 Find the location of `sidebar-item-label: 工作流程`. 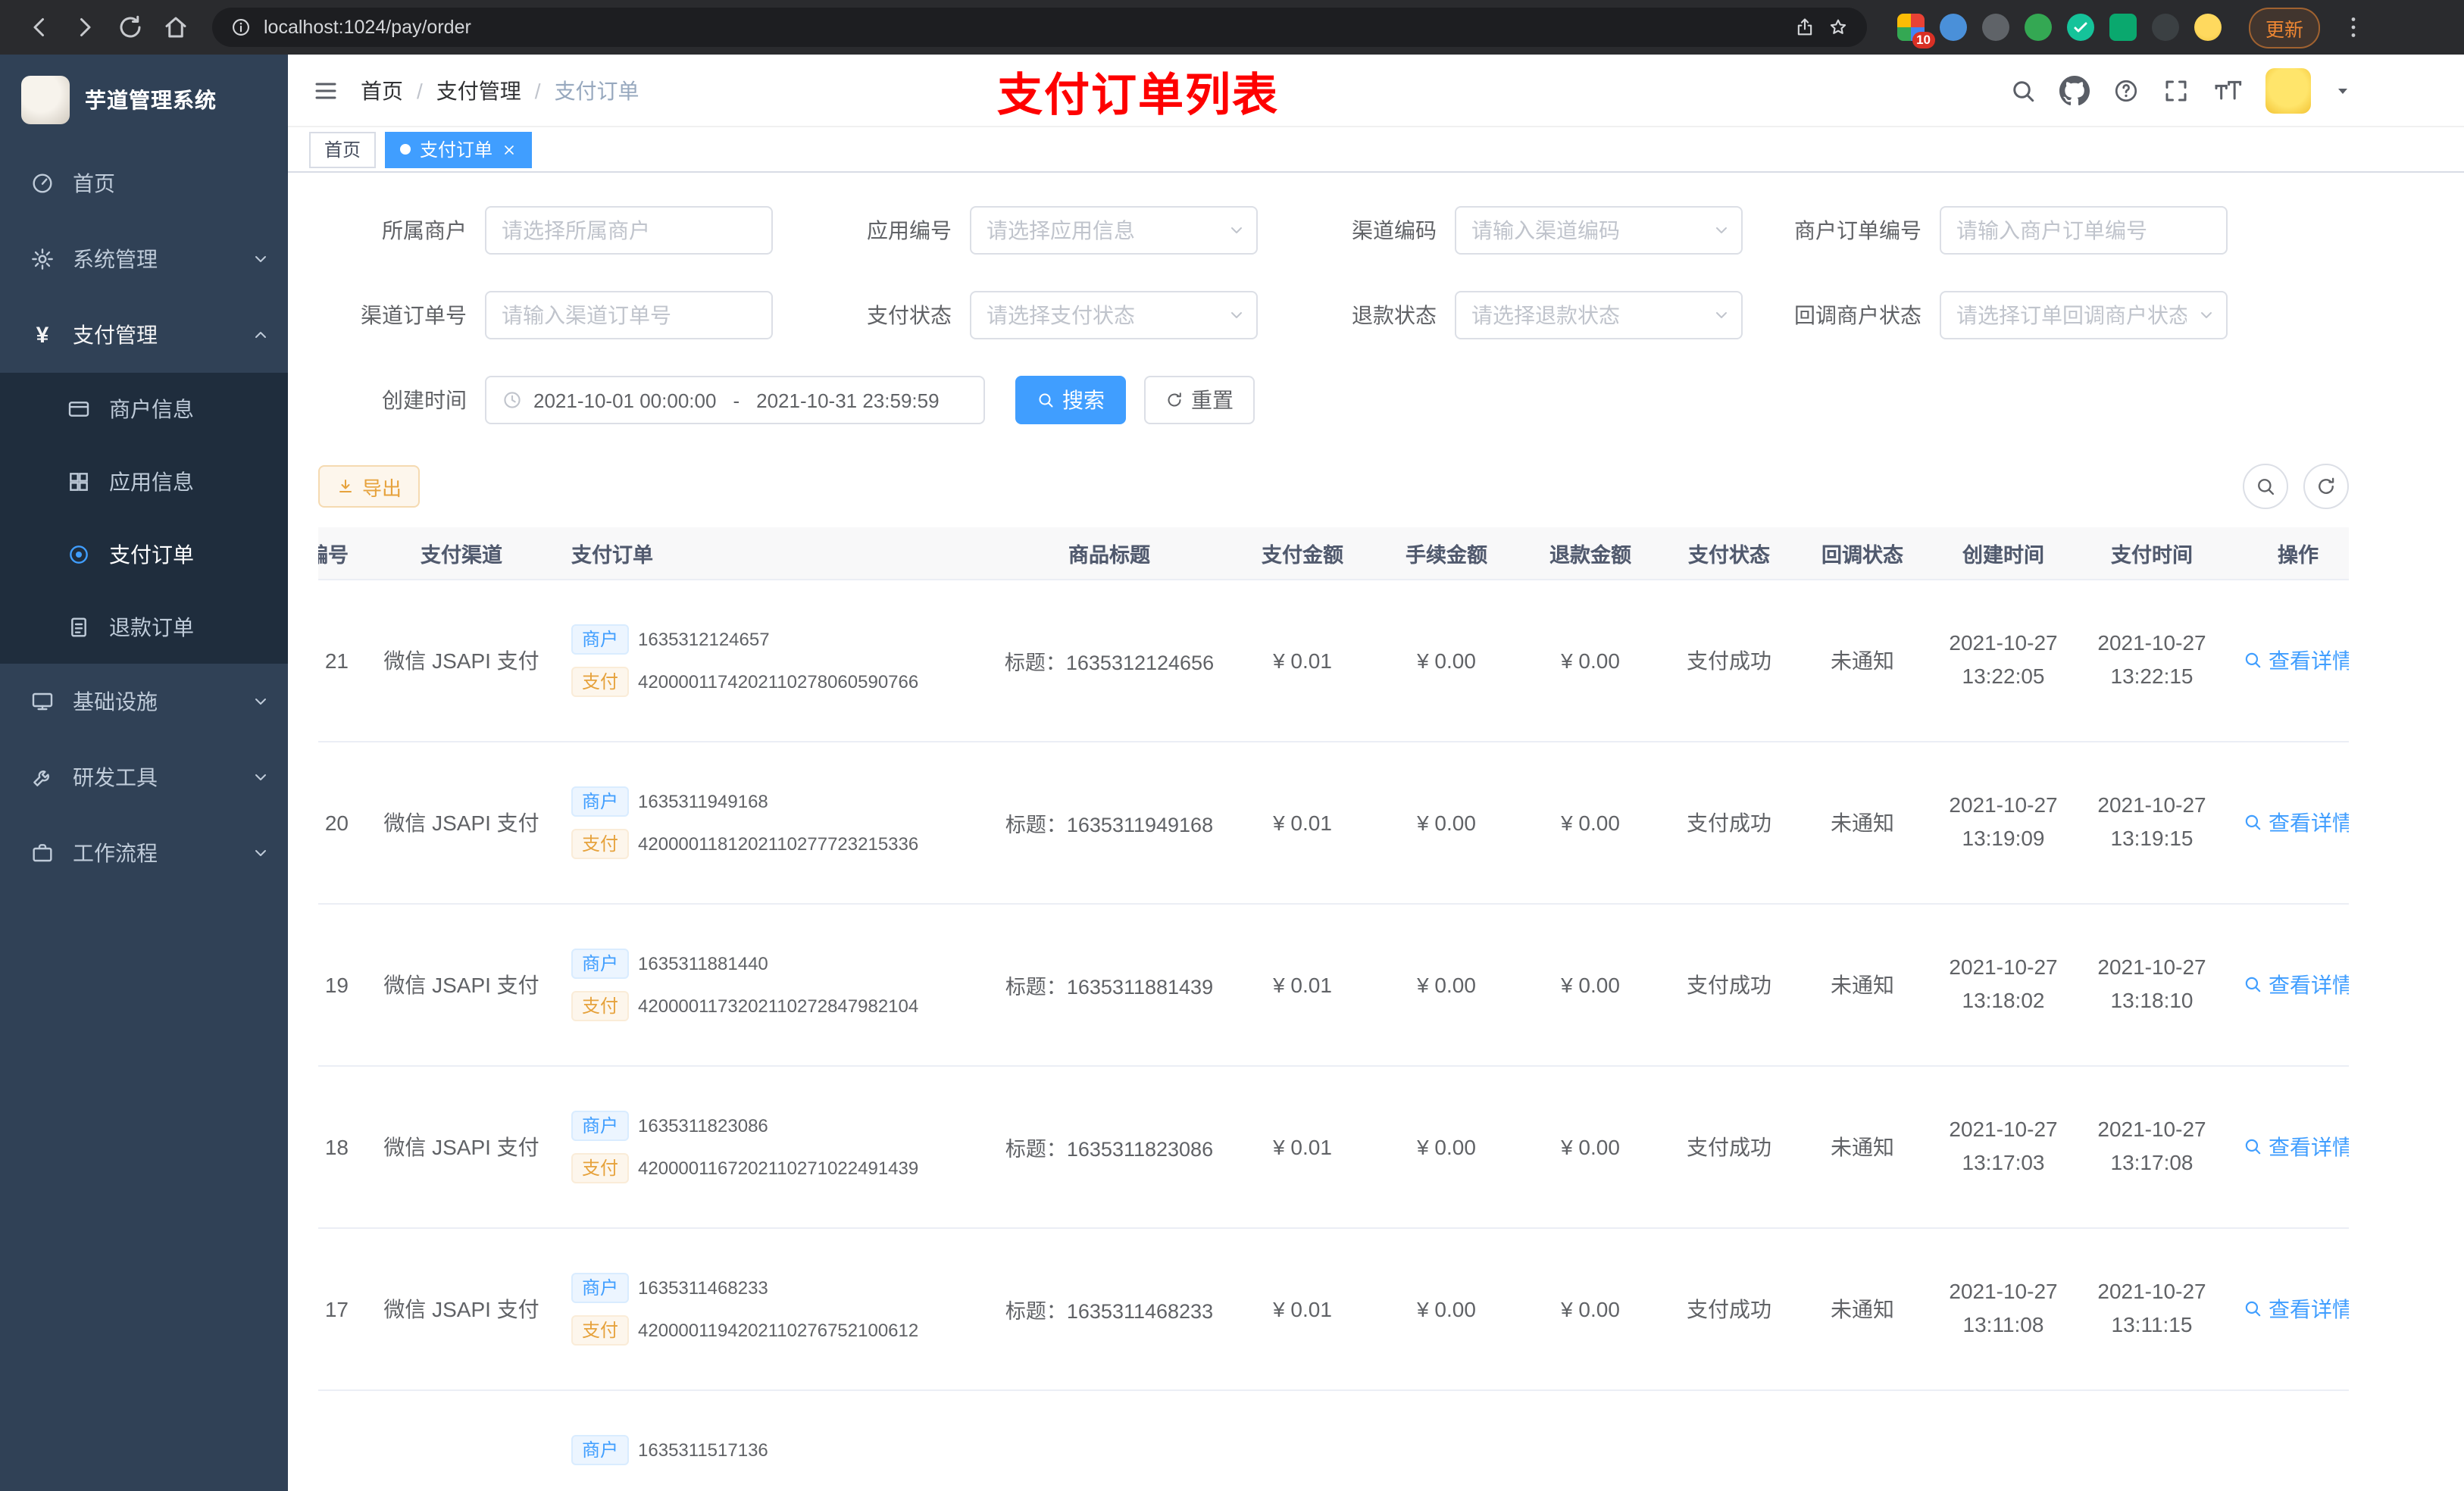

sidebar-item-label: 工作流程 is located at coordinates (115, 853).